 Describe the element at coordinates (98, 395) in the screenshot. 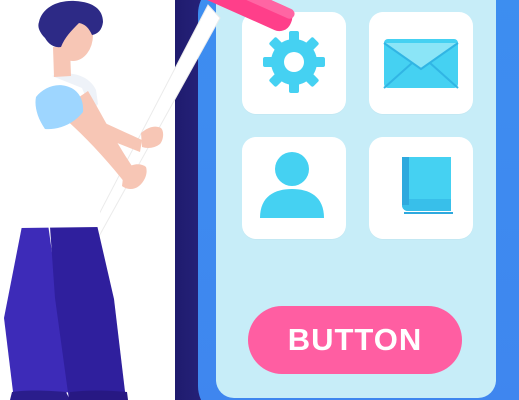

I see `shoe-right` at that location.